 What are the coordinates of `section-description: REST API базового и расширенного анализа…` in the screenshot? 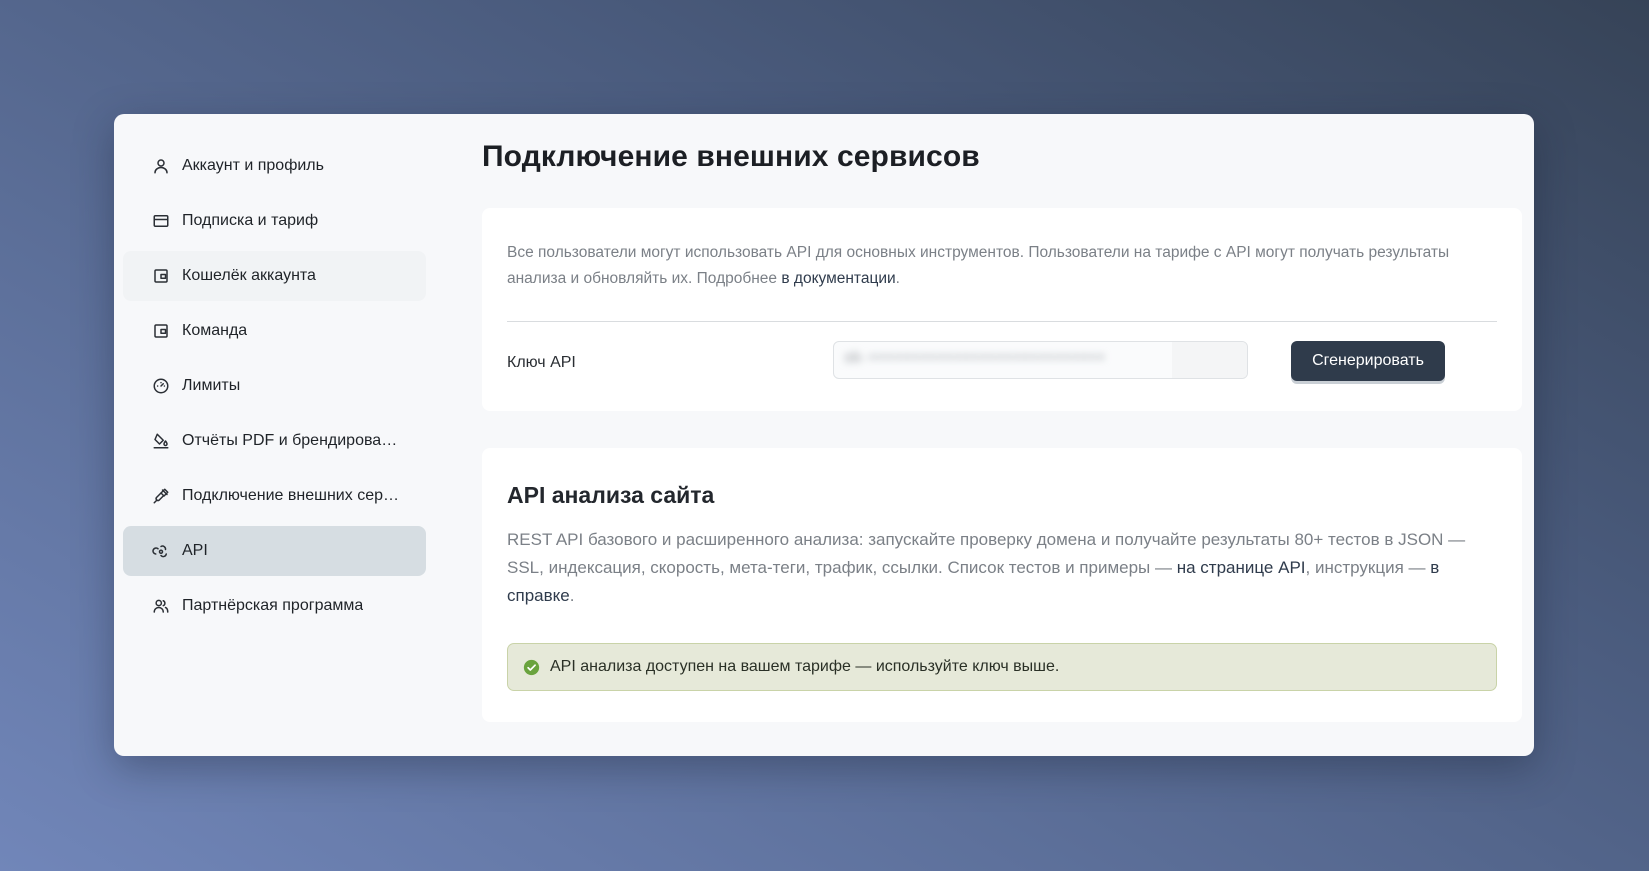 It's located at (986, 567).